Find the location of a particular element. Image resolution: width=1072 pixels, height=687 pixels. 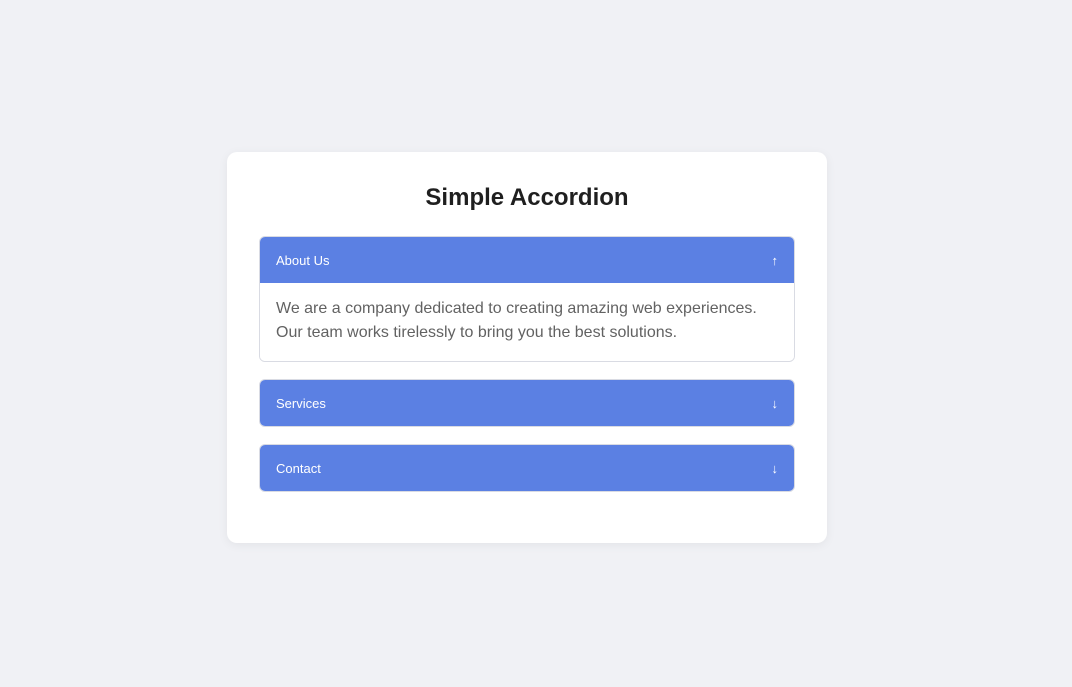

accordion-header-about-us: About Us ↑ is located at coordinates (527, 260).